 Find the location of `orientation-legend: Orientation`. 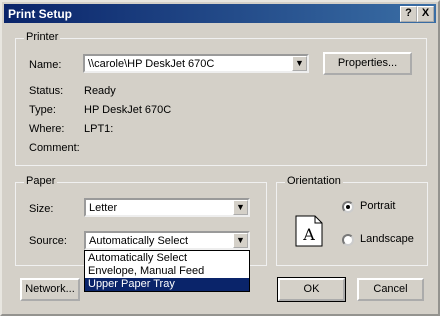

orientation-legend: Orientation is located at coordinates (314, 181).